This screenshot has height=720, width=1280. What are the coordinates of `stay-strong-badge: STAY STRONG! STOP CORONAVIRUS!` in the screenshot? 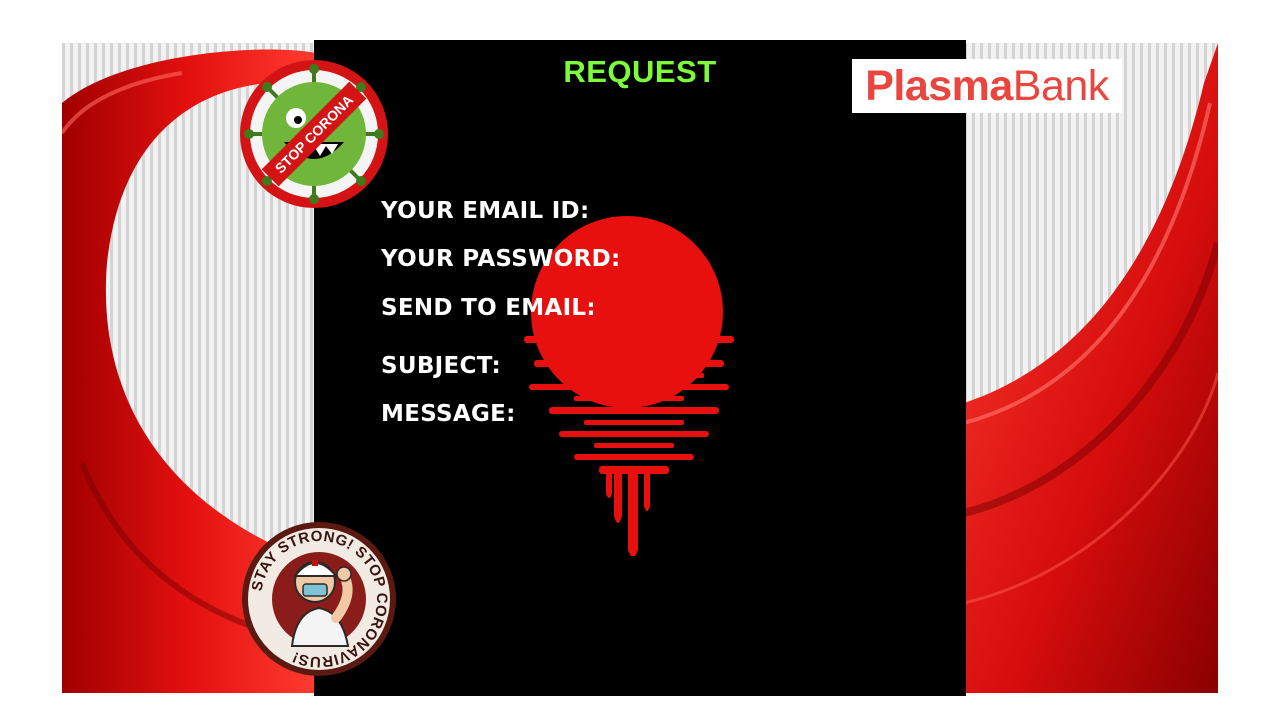 It's located at (319, 599).